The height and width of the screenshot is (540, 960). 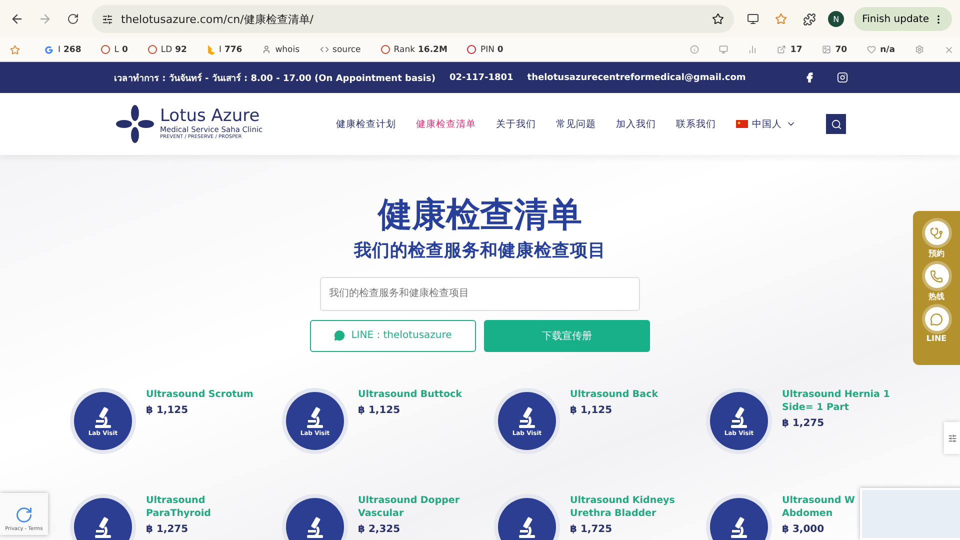 I want to click on language-selector: 中国人, so click(x=767, y=124).